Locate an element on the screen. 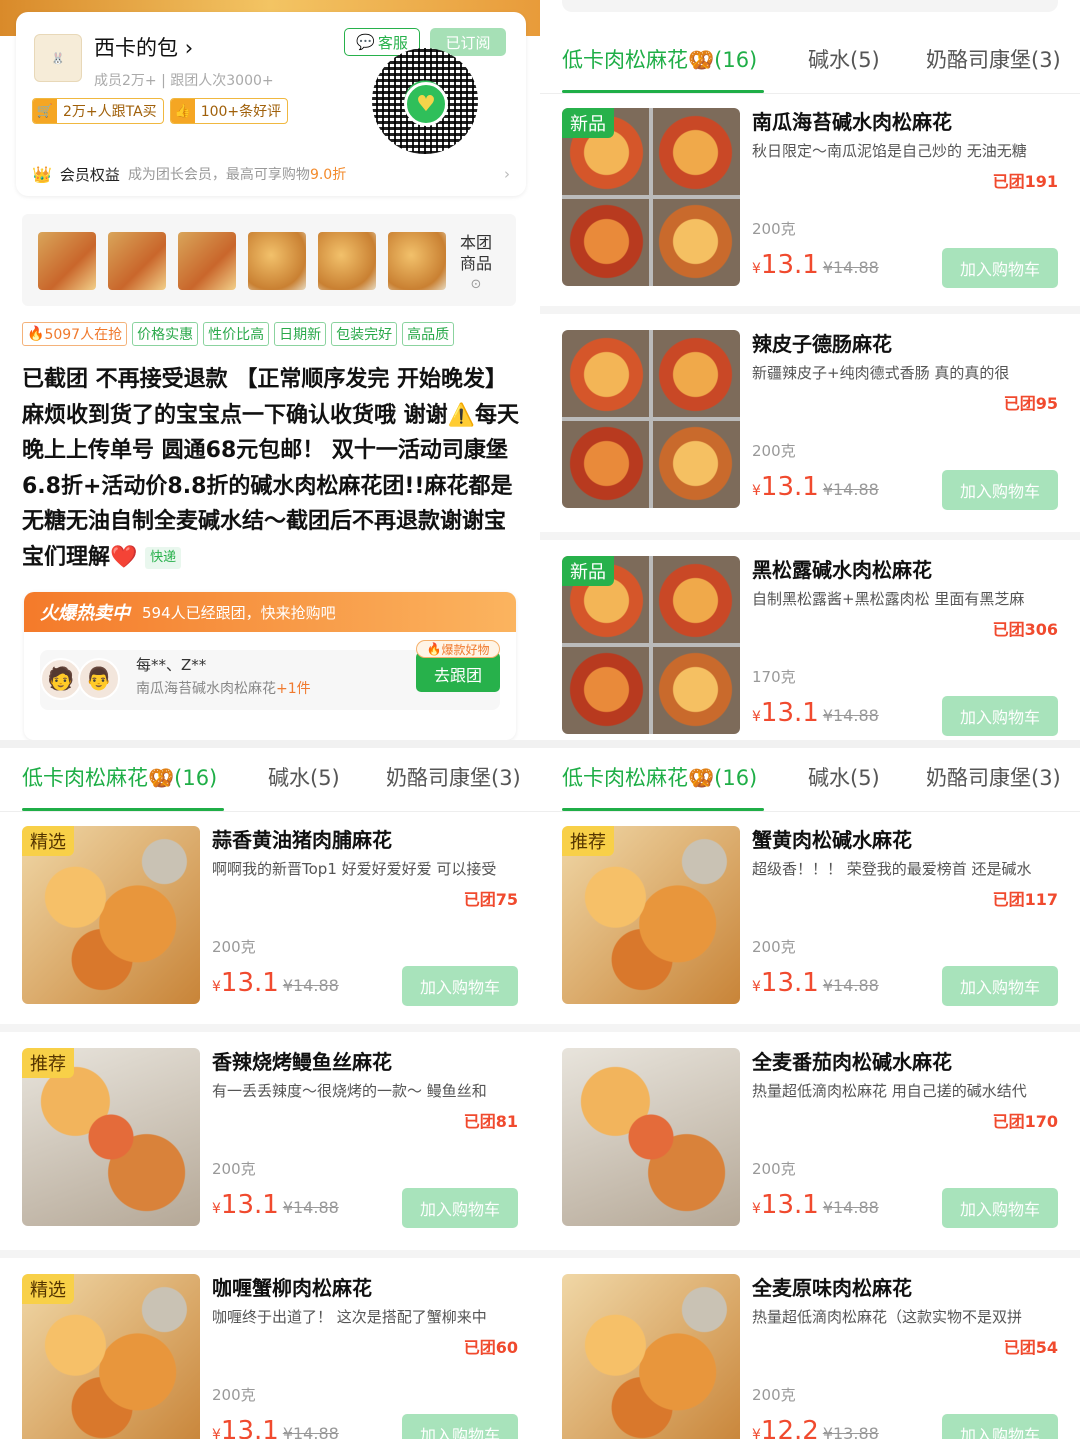  member-desc-text: 成为团长会员，最高可享购物 is located at coordinates (218, 175).